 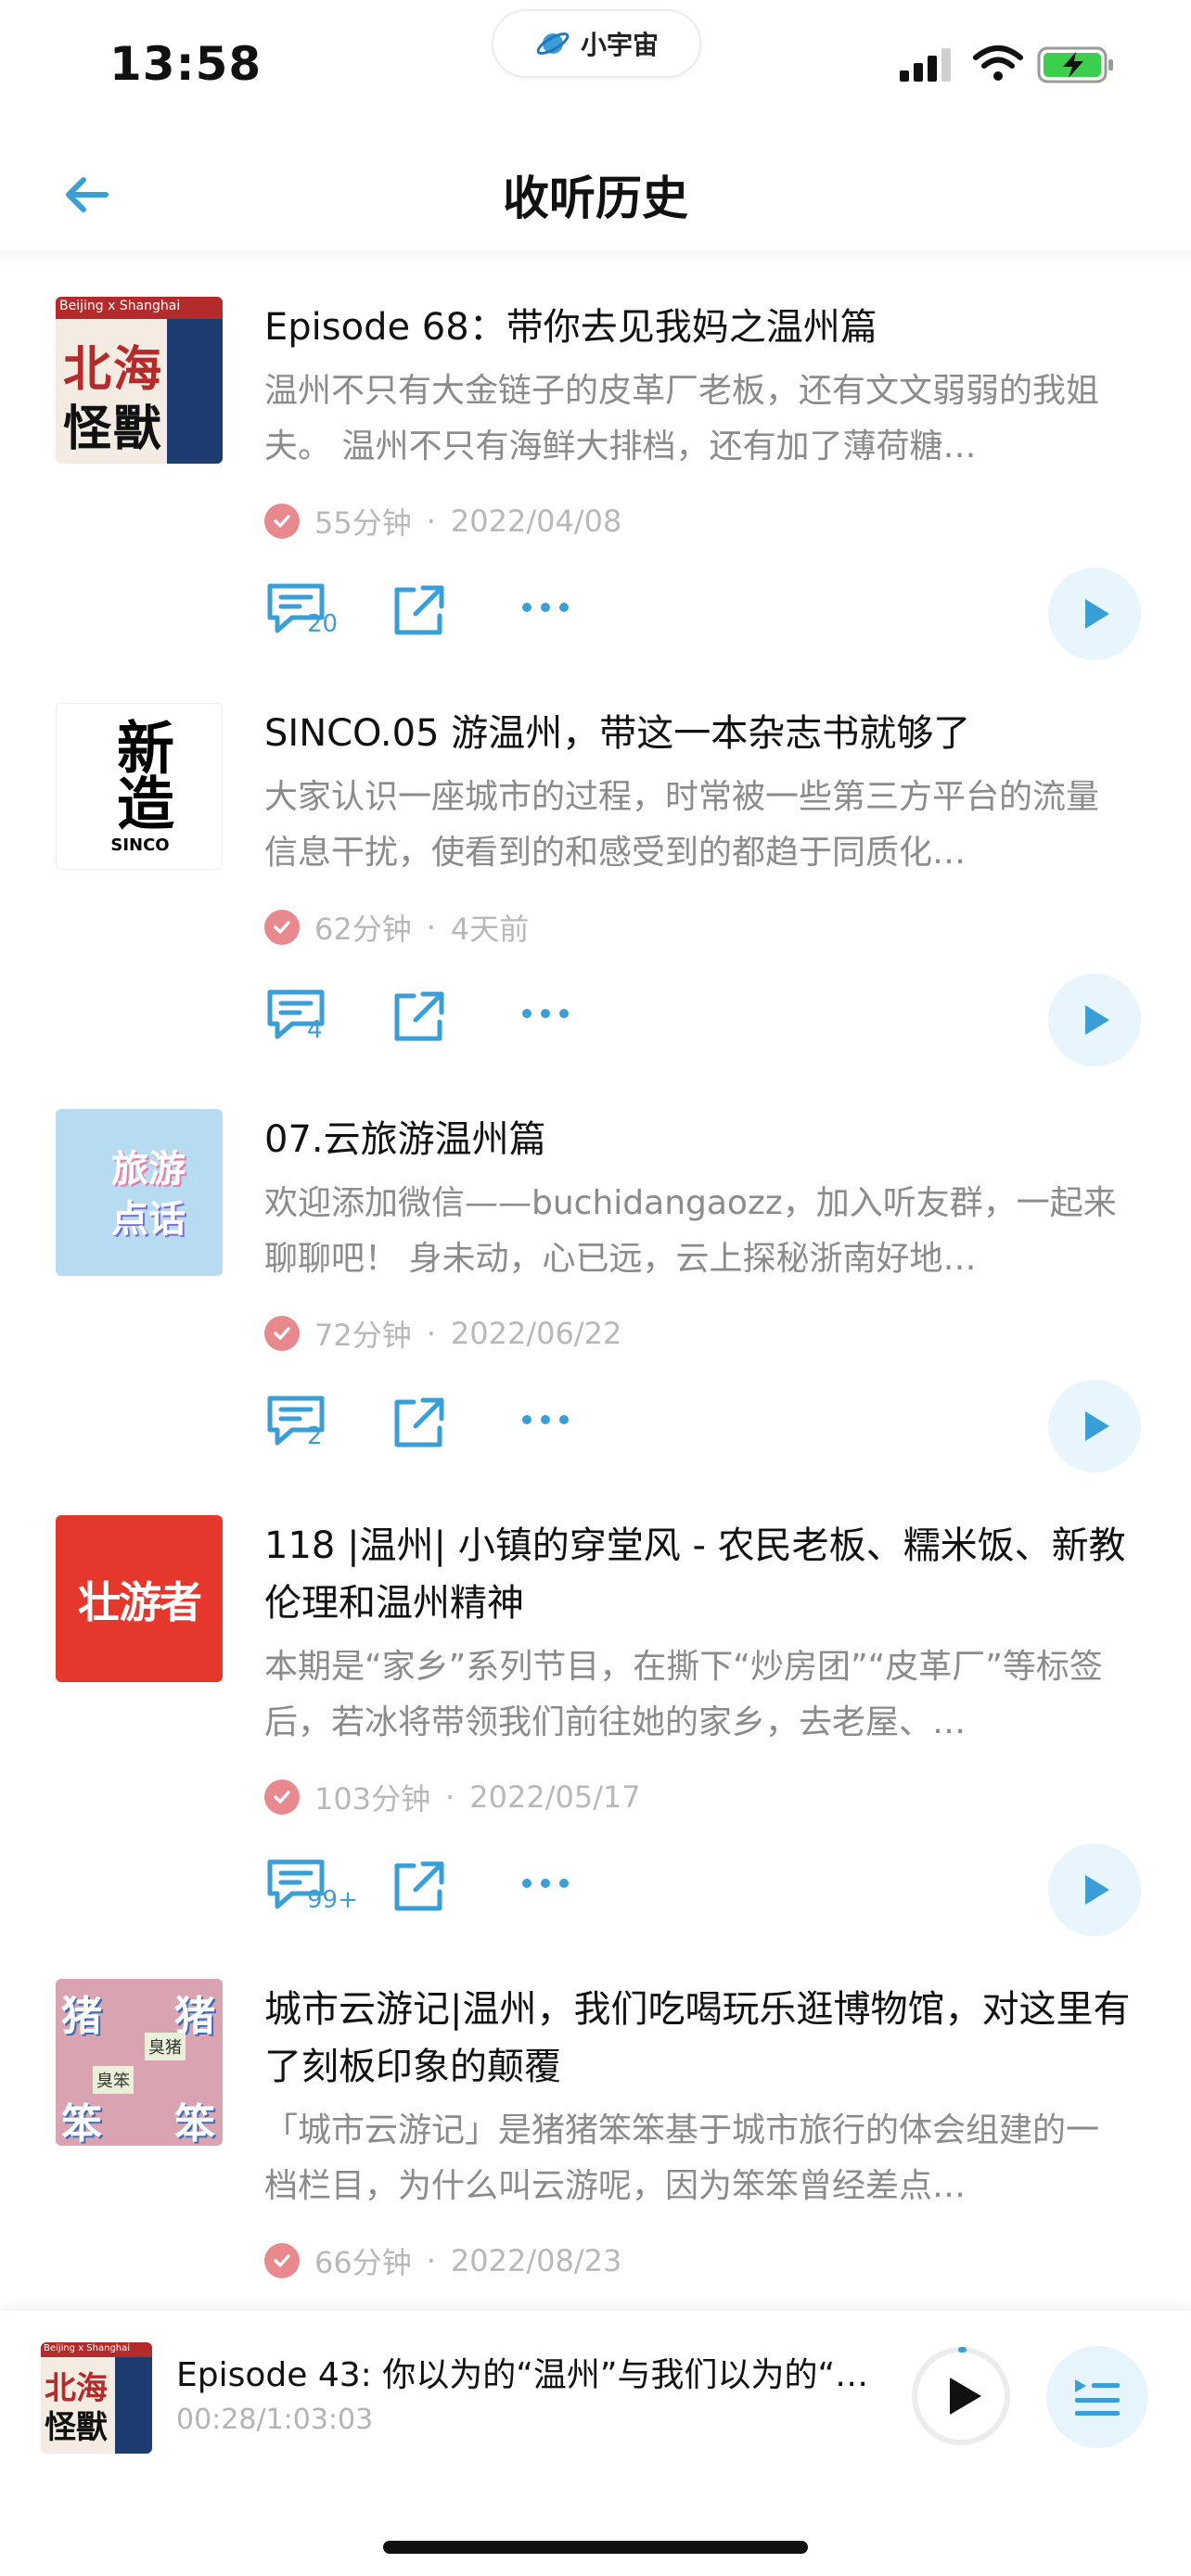 I want to click on planet-icon, so click(x=553, y=43).